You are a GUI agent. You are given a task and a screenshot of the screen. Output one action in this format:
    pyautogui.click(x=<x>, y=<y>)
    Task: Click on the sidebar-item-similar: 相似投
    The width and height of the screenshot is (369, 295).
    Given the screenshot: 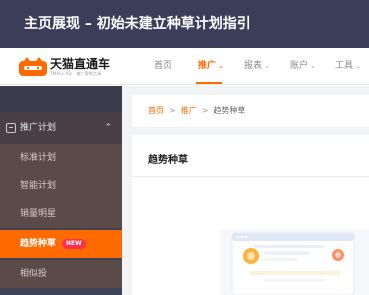 What is the action you would take?
    pyautogui.click(x=61, y=274)
    